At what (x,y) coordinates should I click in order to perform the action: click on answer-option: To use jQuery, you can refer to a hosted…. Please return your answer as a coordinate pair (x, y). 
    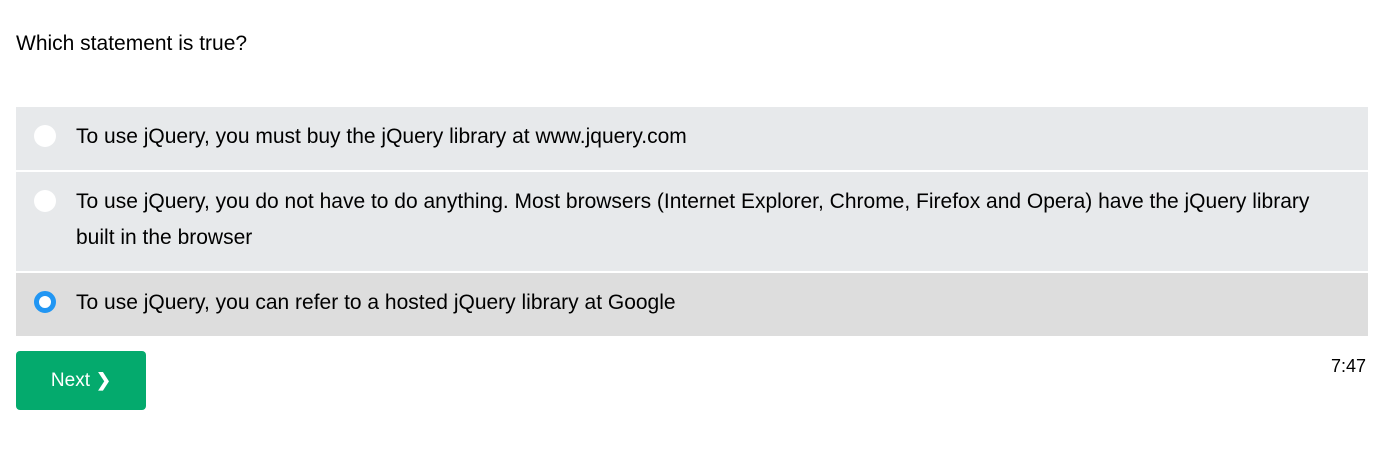
    Looking at the image, I should click on (692, 304).